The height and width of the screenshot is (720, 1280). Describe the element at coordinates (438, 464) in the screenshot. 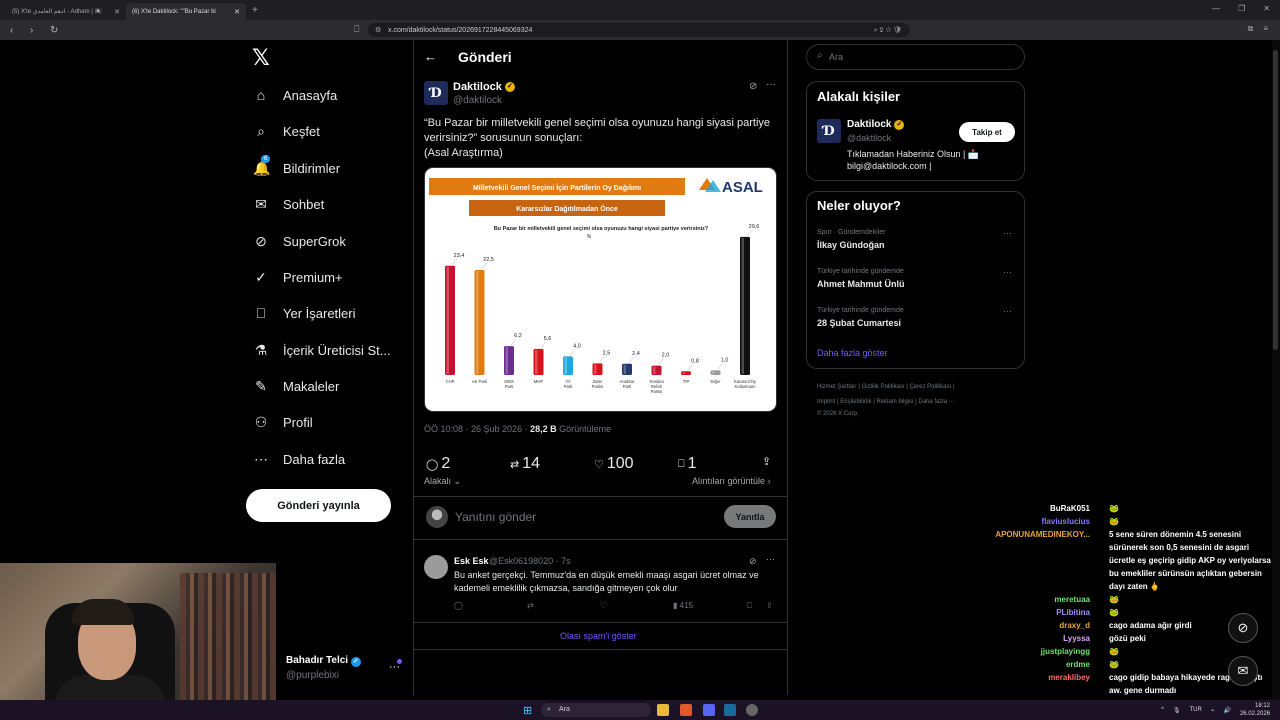

I see `reply-action: ◯ 2` at that location.